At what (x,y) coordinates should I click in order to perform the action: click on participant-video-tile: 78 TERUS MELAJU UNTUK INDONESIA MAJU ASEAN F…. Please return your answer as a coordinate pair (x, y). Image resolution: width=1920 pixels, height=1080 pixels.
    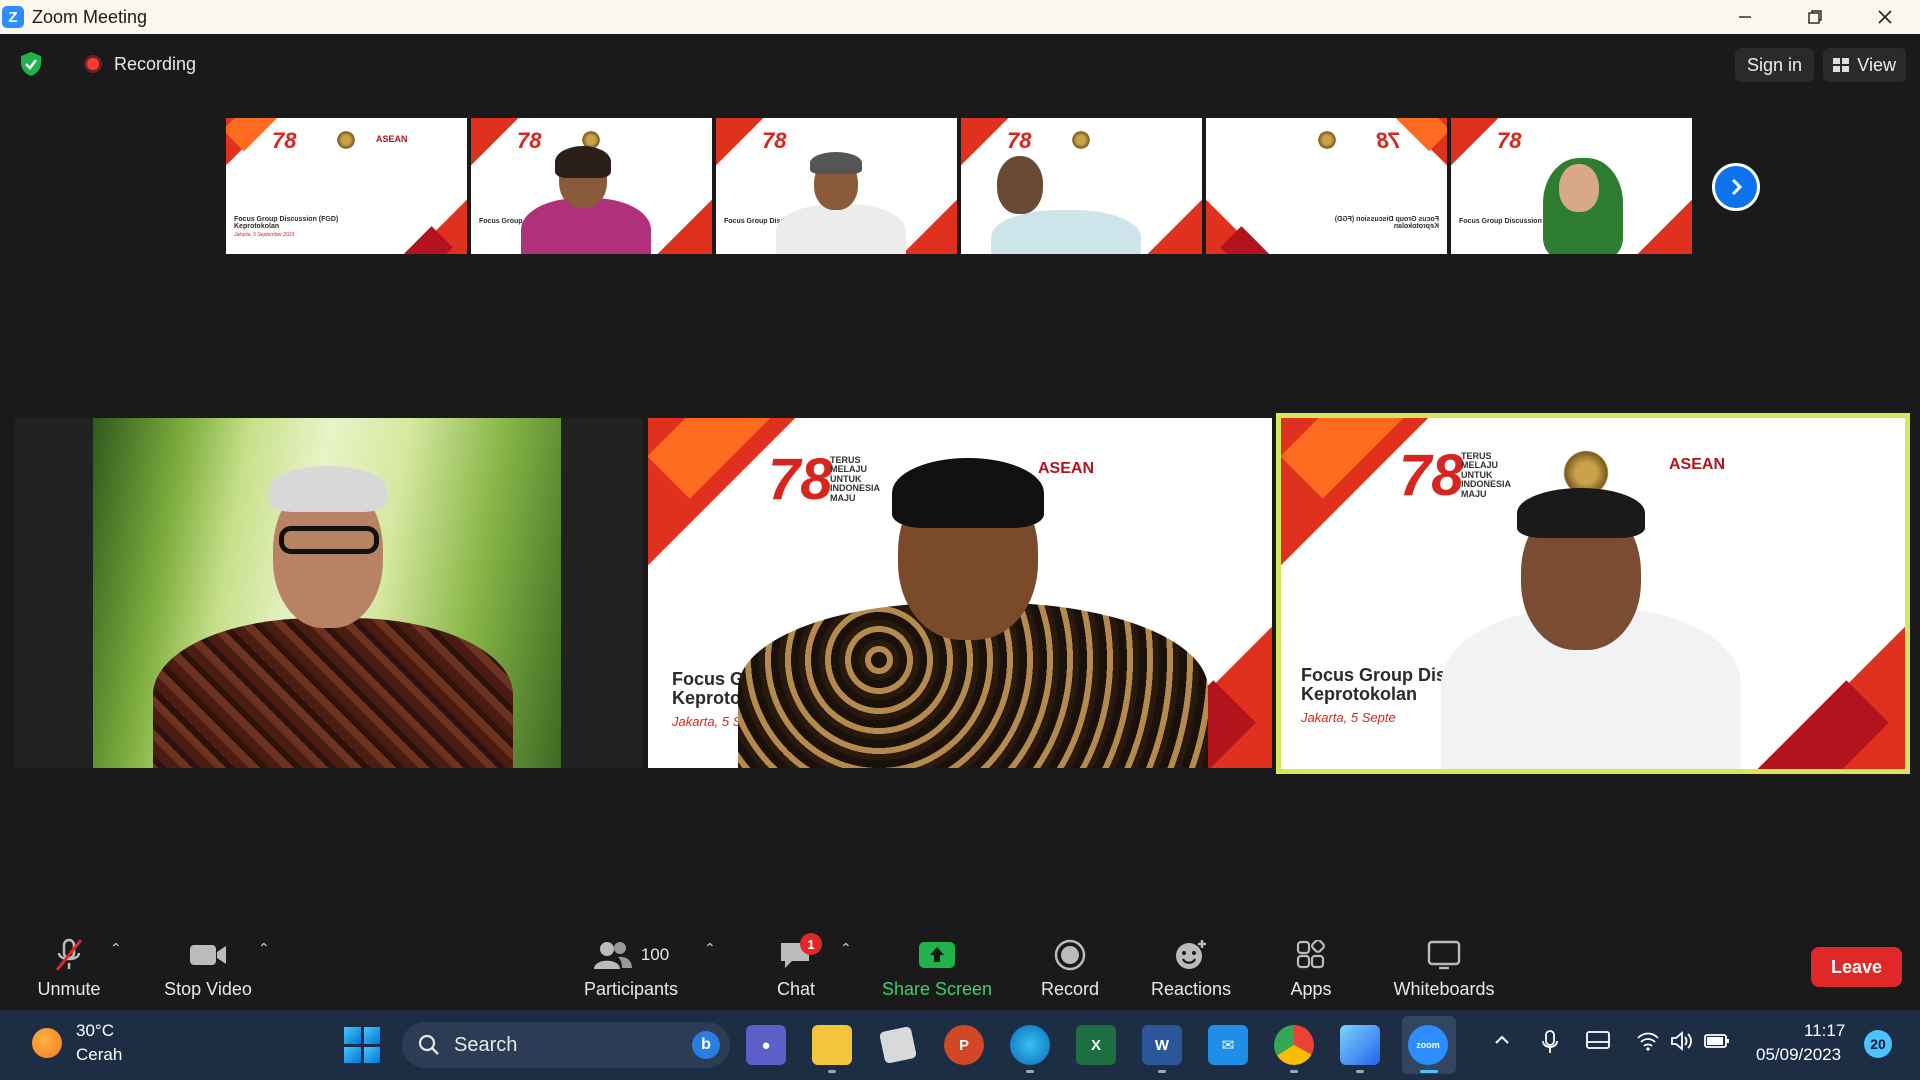
    Looking at the image, I should click on (960, 593).